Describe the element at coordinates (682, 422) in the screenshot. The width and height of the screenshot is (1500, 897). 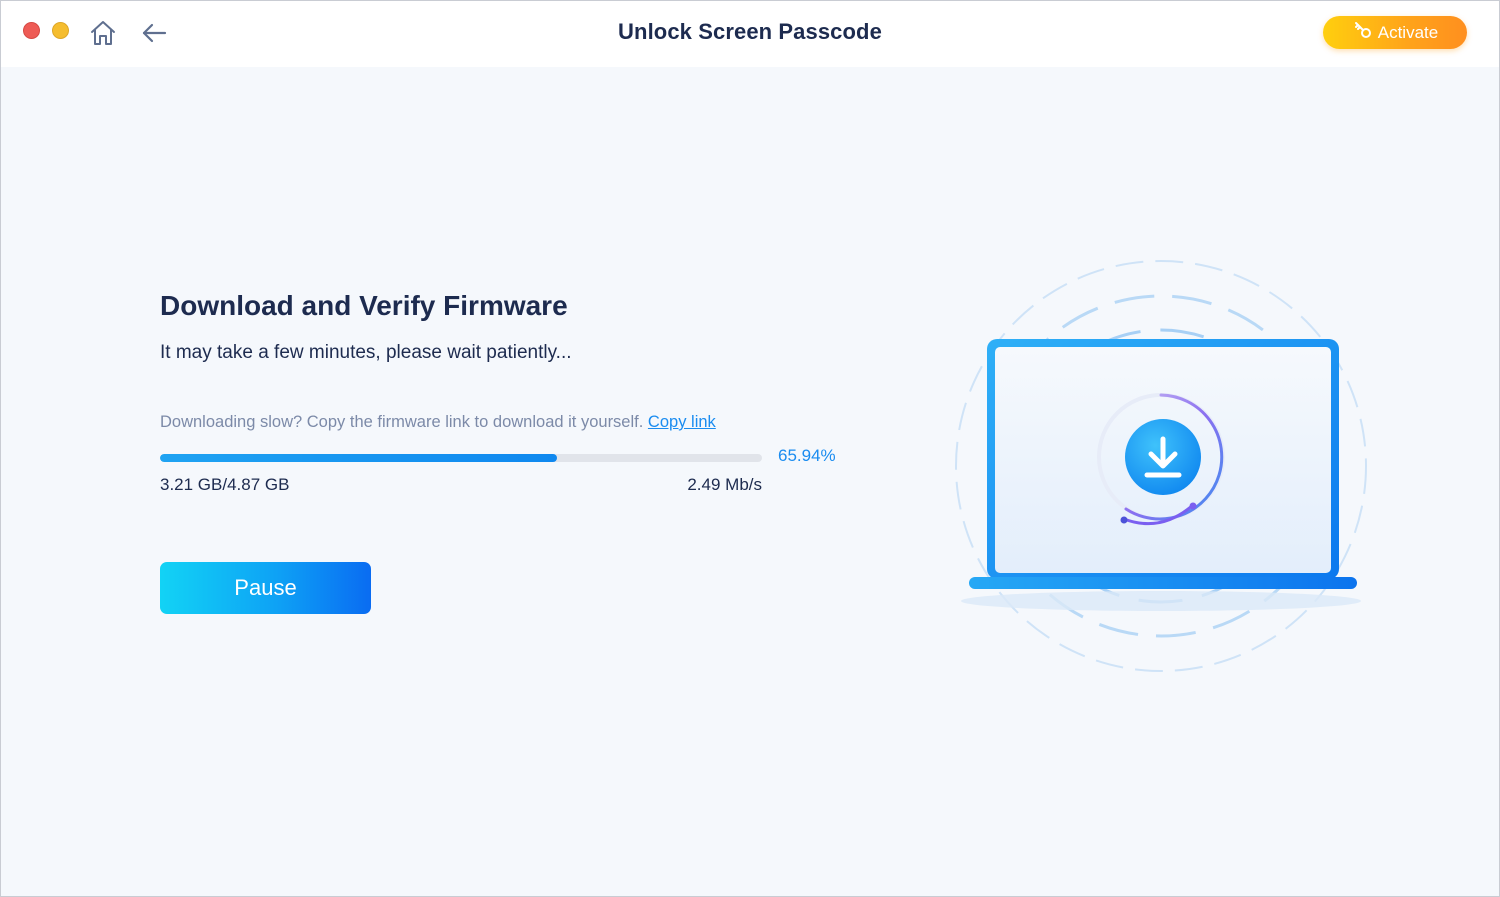
I see `copy-link: Copy link` at that location.